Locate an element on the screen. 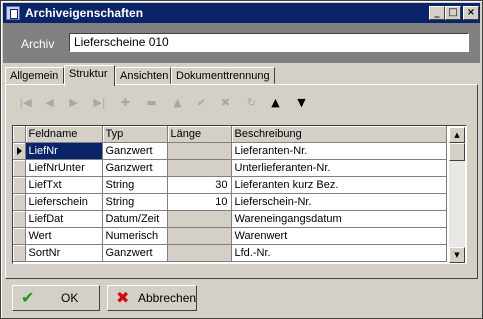  cell-beschreibung: Lieferschein-Nr. is located at coordinates (339, 202).